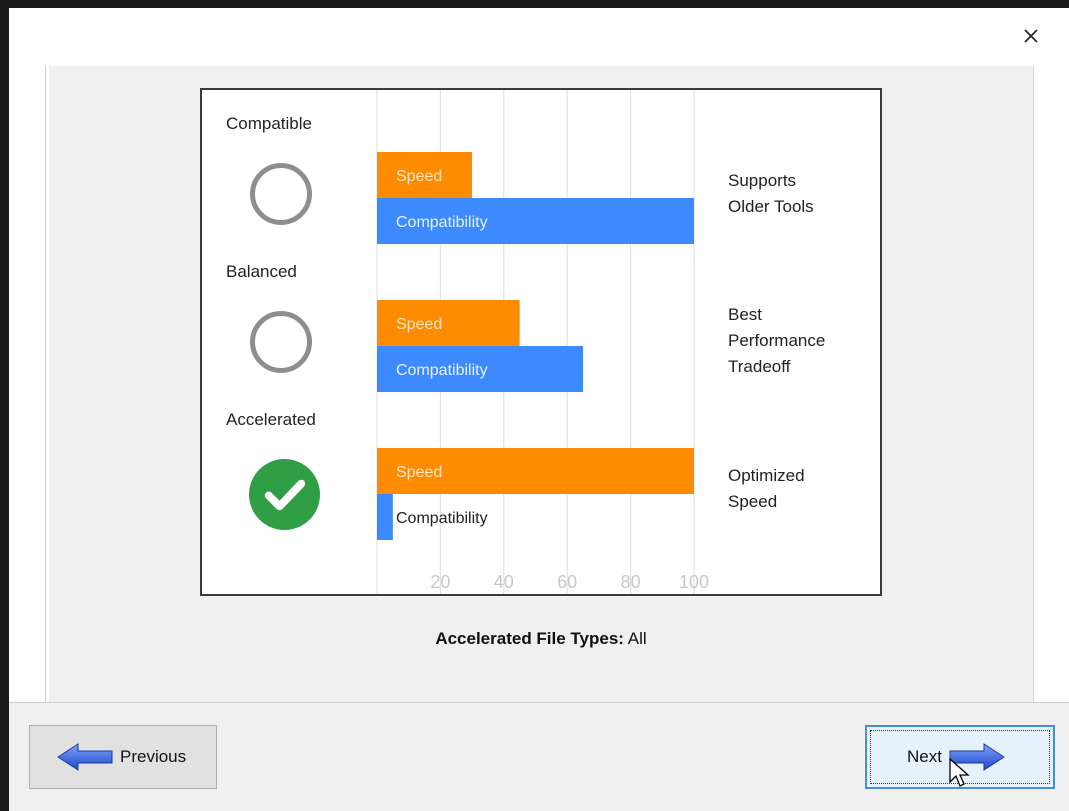  Describe the element at coordinates (281, 342) in the screenshot. I see `option-balanced-radio` at that location.